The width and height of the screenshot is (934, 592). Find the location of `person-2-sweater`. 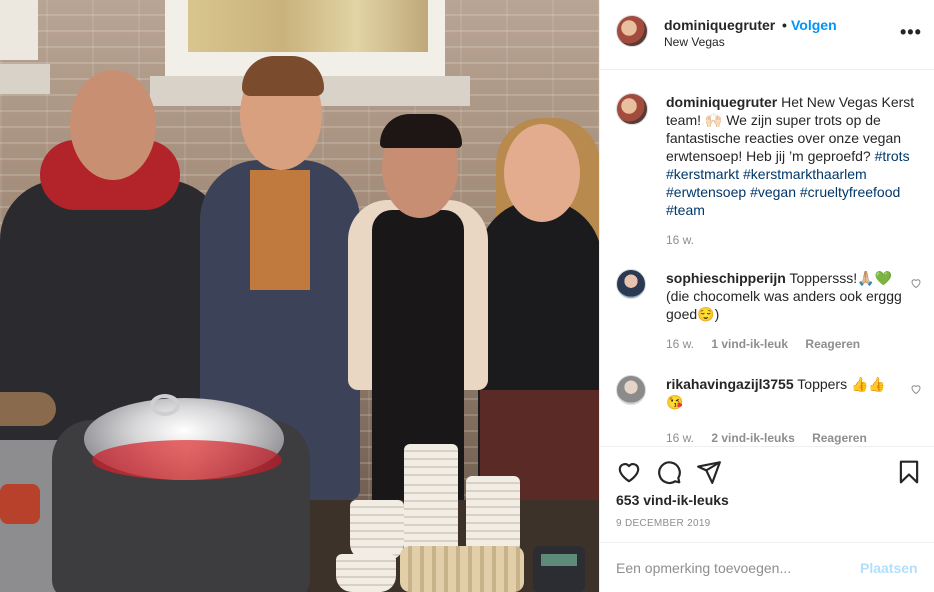

person-2-sweater is located at coordinates (280, 230).